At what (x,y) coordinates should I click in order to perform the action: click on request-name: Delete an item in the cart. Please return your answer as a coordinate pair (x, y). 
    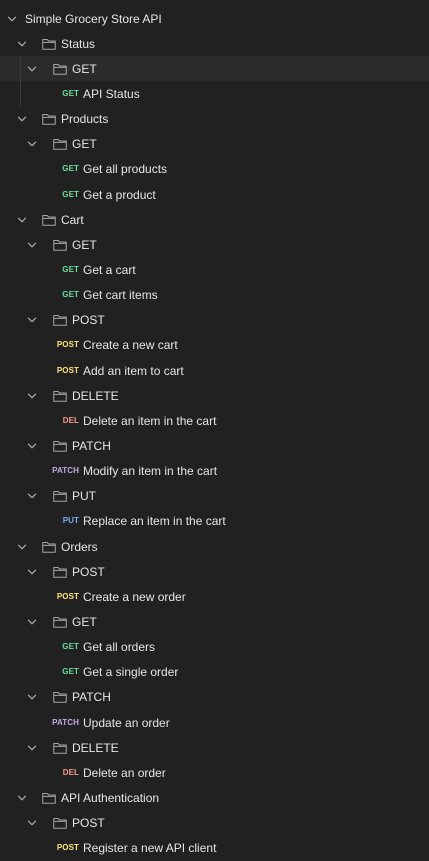
    Looking at the image, I should click on (150, 420).